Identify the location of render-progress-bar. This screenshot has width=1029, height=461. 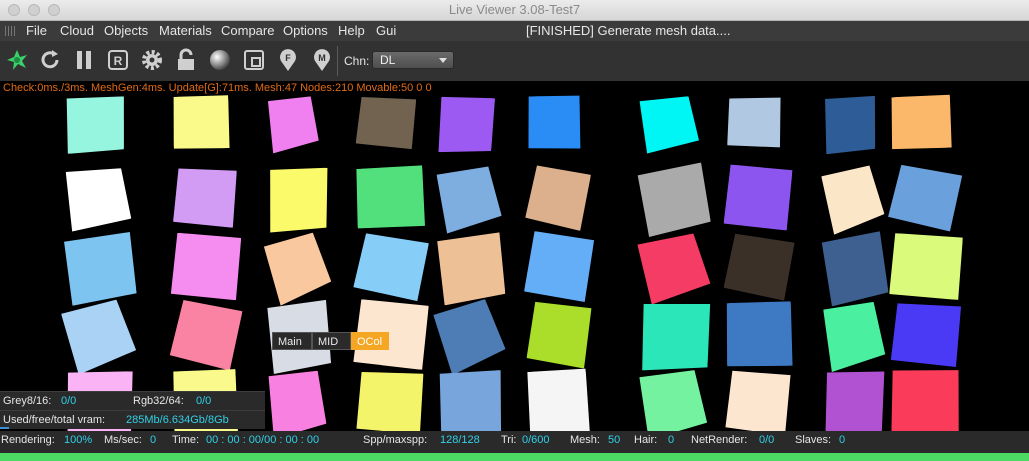
(514, 457).